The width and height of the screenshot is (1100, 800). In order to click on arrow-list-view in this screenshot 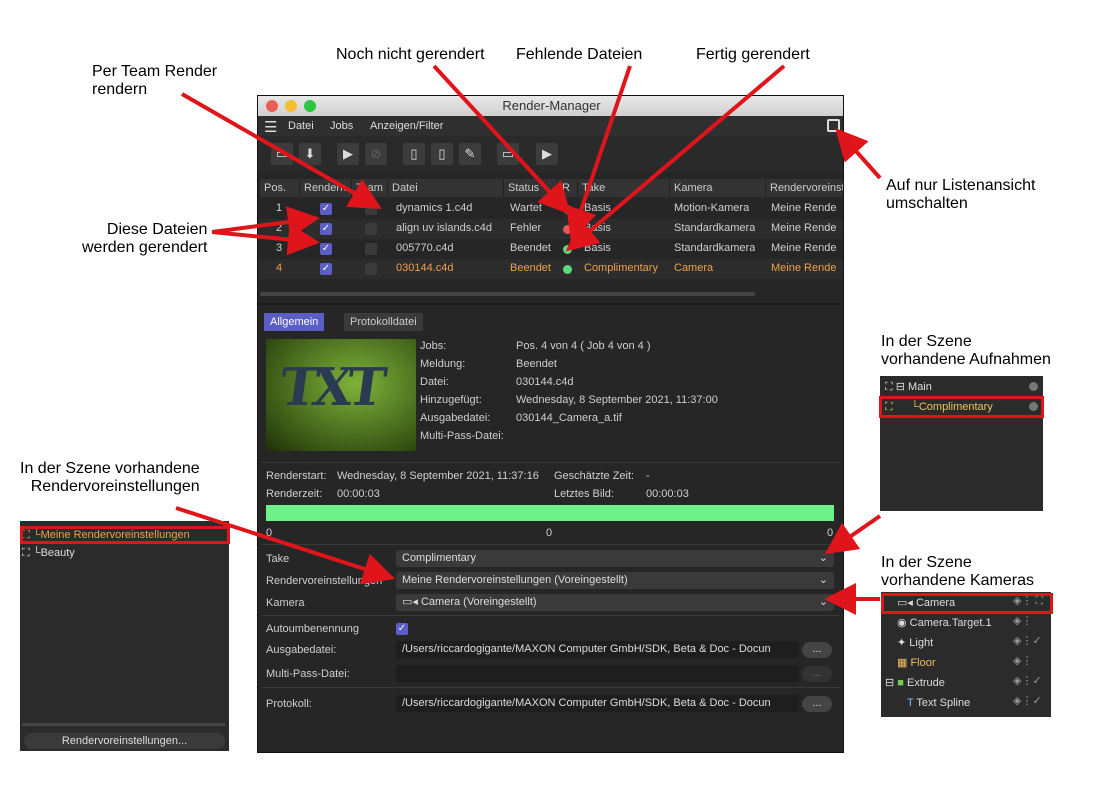, I will do `click(858, 154)`.